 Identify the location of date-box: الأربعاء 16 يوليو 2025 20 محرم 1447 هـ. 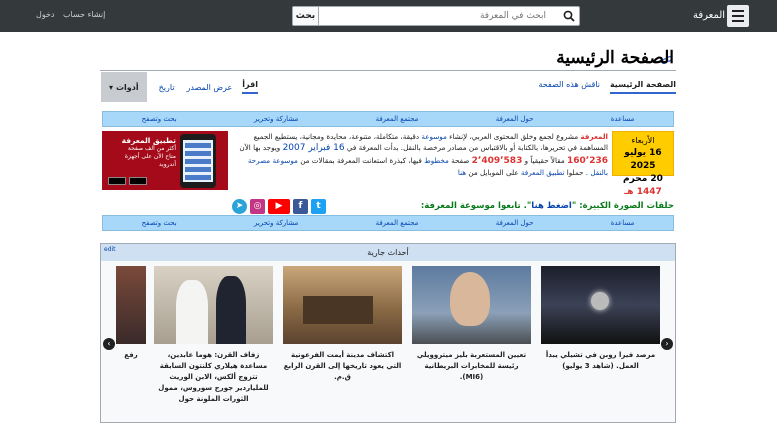
(643, 164).